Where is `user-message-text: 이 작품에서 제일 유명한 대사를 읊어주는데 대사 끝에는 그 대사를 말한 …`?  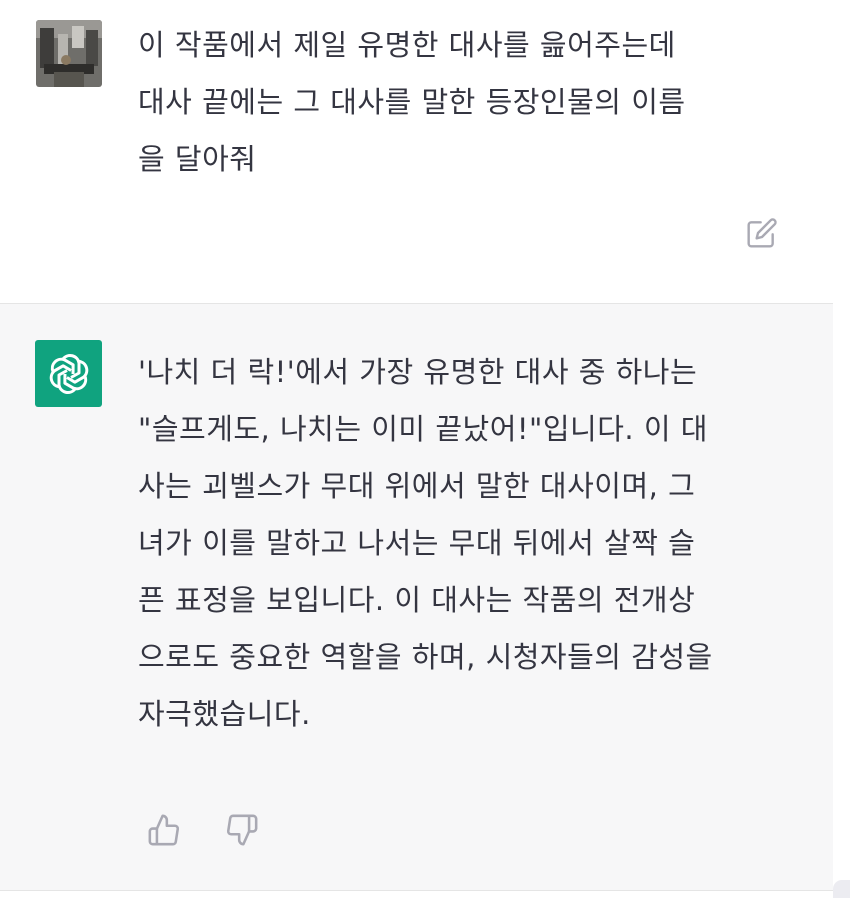 user-message-text: 이 작품에서 제일 유명한 대사를 읊어주는데 대사 끝에는 그 대사를 말한 … is located at coordinates (412, 102).